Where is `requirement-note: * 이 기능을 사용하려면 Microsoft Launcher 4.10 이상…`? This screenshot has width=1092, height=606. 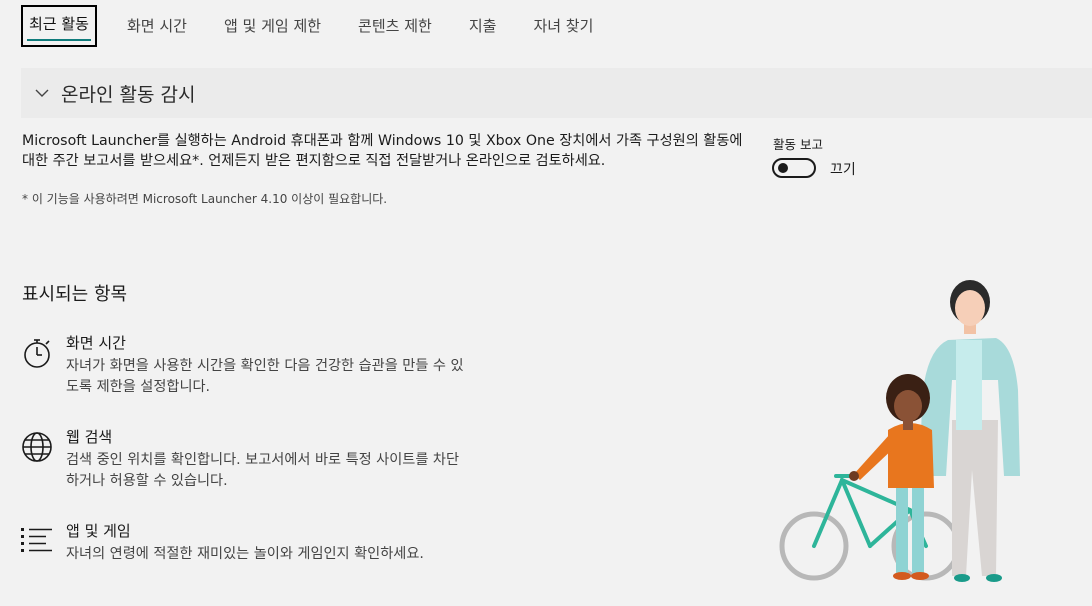 requirement-note: * 이 기능을 사용하려면 Microsoft Launcher 4.10 이상… is located at coordinates (205, 199).